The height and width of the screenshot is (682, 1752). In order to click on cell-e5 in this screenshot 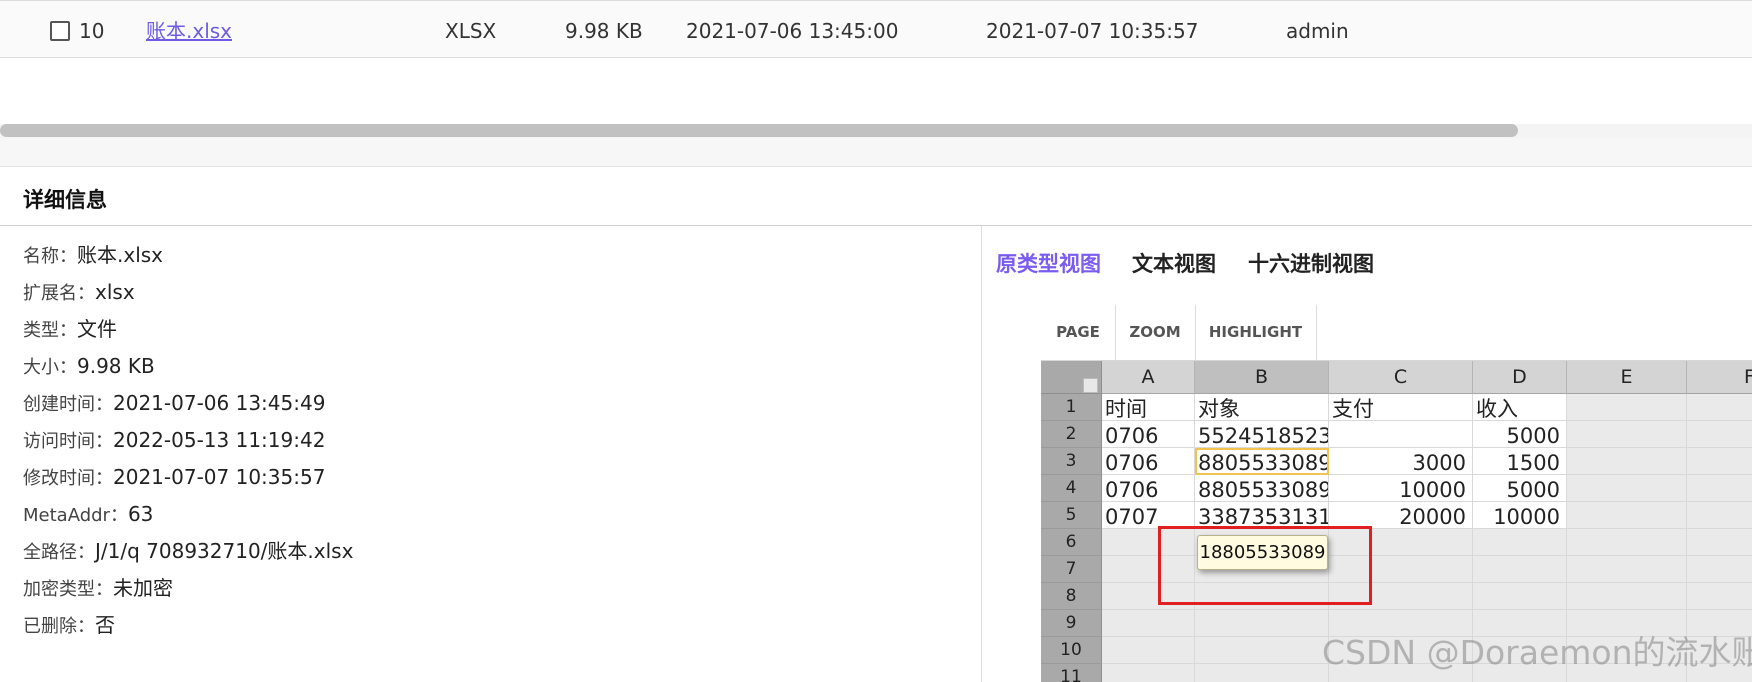, I will do `click(1627, 515)`.